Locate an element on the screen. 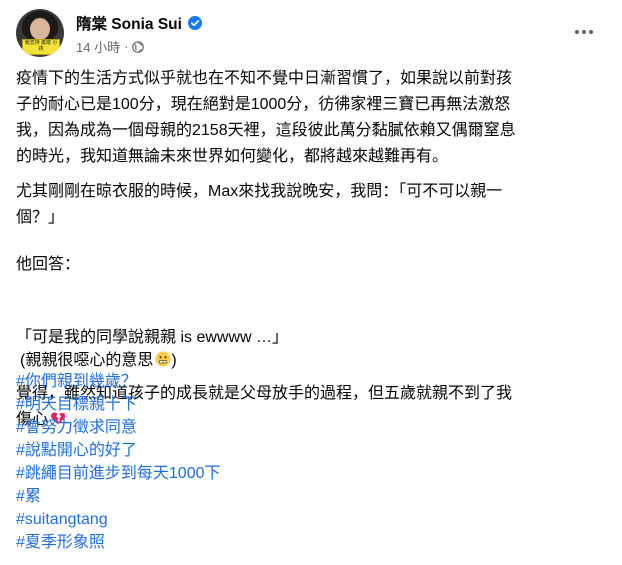 Image resolution: width=622 pixels, height=565 pixels. more-options-icon is located at coordinates (584, 32).